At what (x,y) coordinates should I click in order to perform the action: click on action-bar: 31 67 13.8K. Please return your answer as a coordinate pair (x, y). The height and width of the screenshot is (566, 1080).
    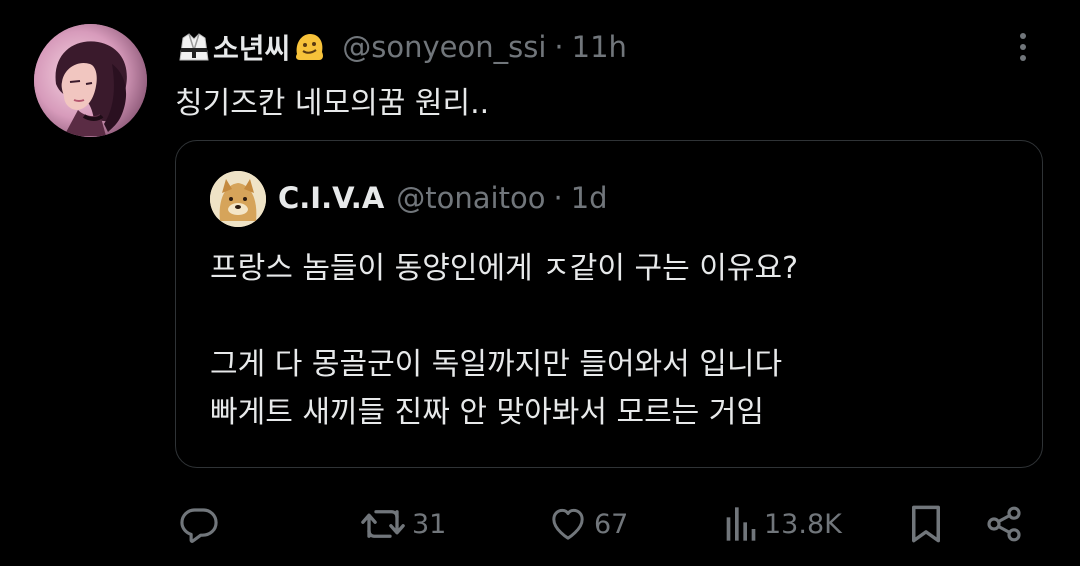
    Looking at the image, I should click on (540, 524).